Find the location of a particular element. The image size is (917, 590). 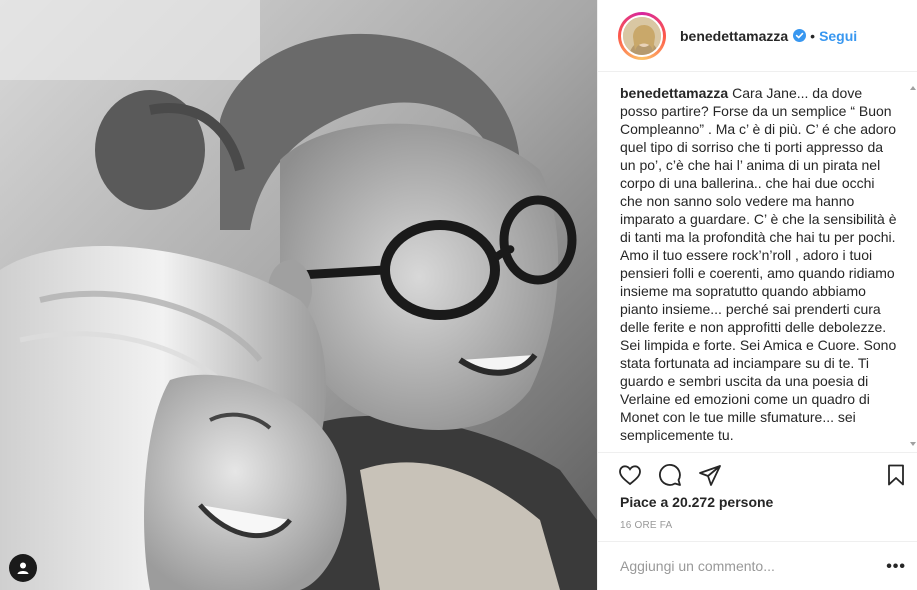

likes-number: 20.272 is located at coordinates (693, 502).